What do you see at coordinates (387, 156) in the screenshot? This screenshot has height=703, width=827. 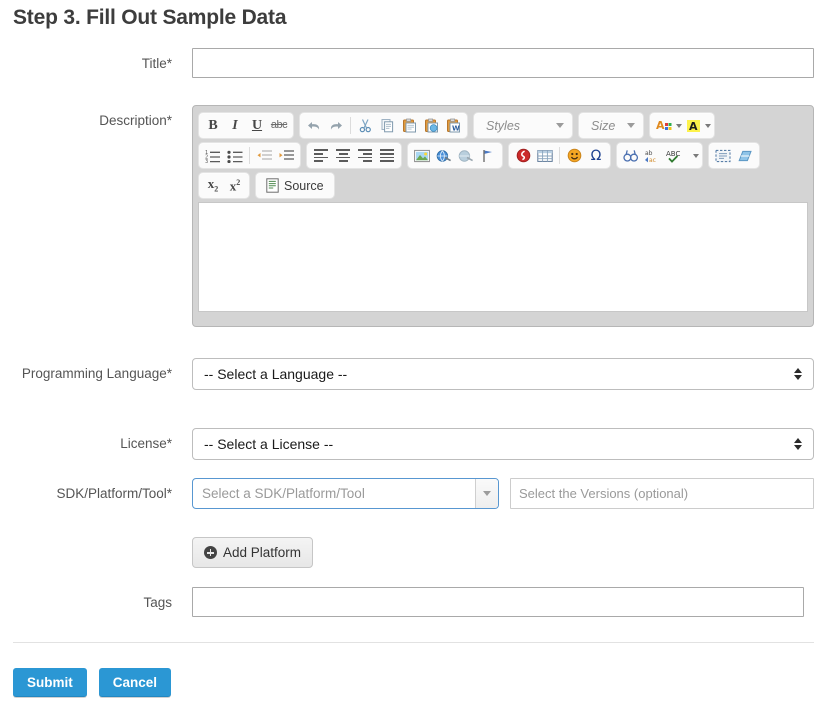 I see `justify-icon` at bounding box center [387, 156].